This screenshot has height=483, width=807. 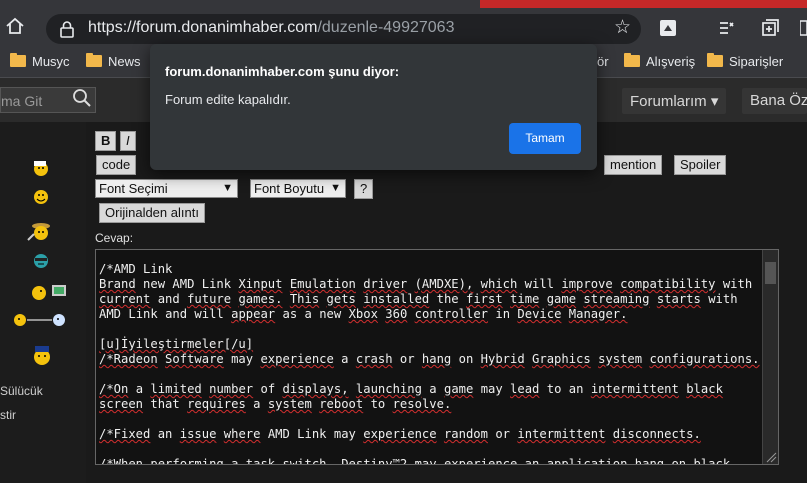 What do you see at coordinates (726, 28) in the screenshot?
I see `reading-list-icon` at bounding box center [726, 28].